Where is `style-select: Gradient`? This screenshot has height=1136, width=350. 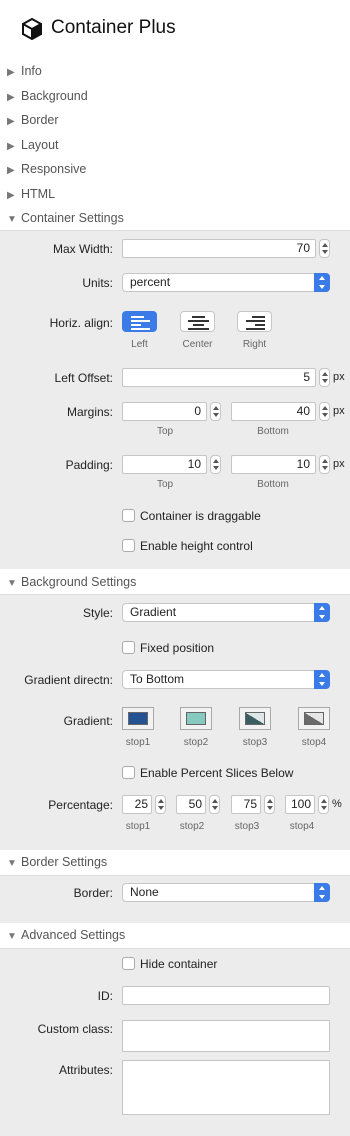
style-select: Gradient is located at coordinates (226, 612).